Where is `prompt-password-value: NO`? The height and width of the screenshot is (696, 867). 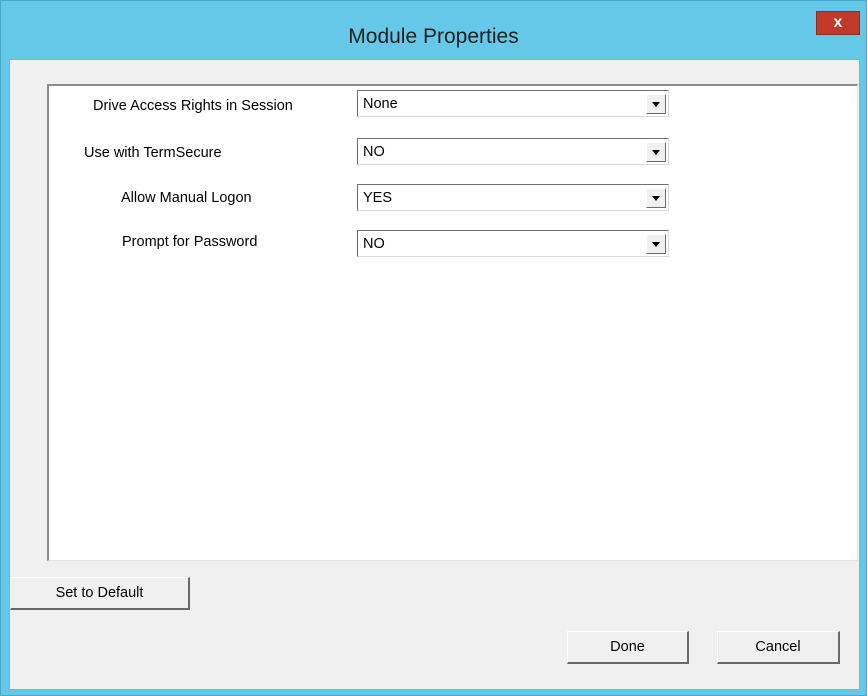
prompt-password-value: NO is located at coordinates (374, 244).